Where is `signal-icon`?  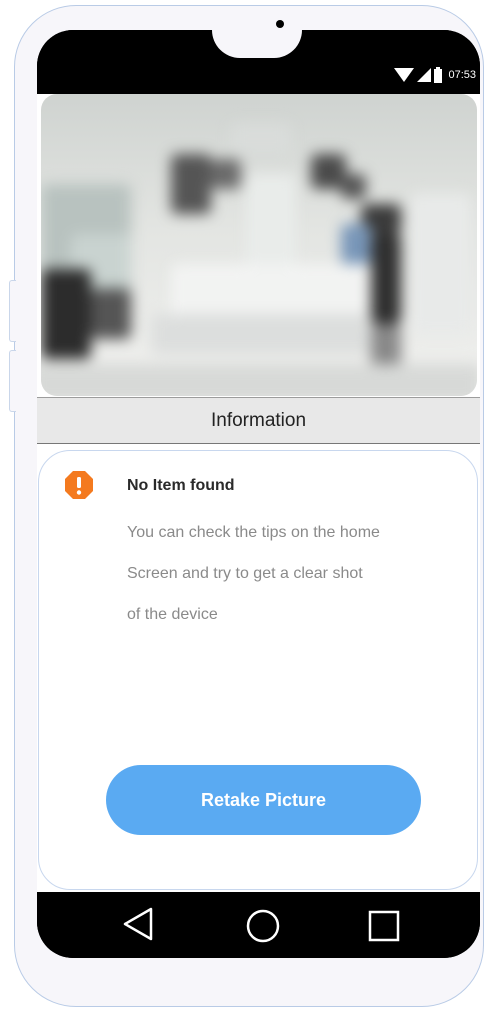 signal-icon is located at coordinates (424, 75).